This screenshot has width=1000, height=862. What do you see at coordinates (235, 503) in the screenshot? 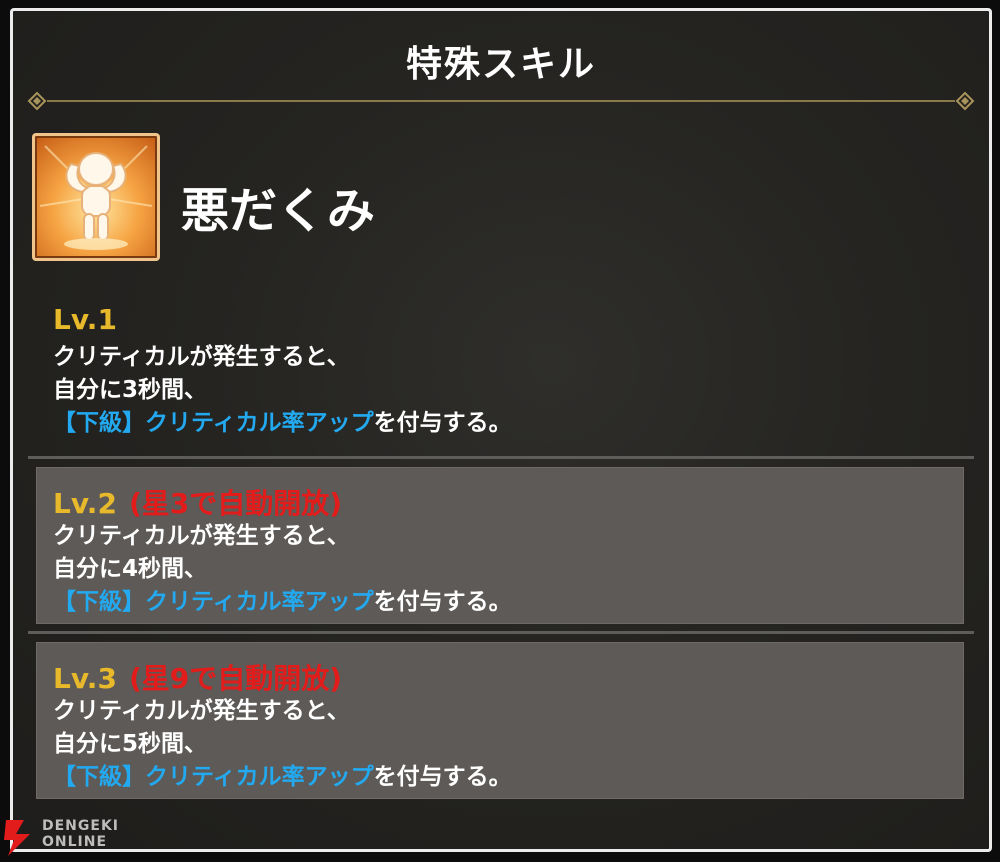
I see `unlock-condition: (星3で自動開放)` at bounding box center [235, 503].